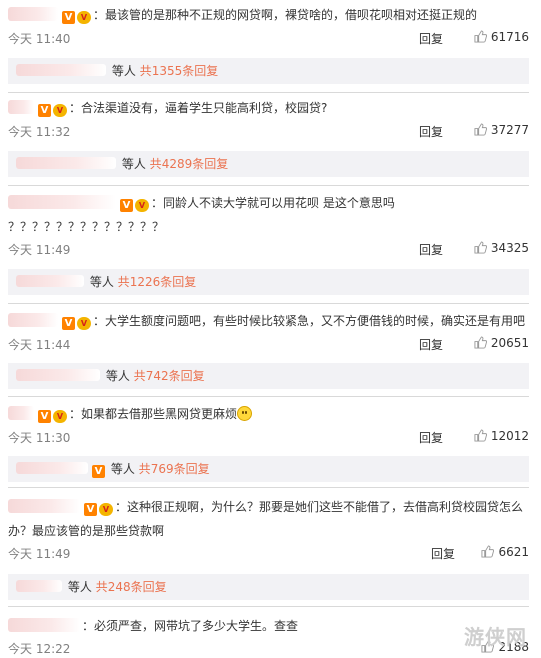 The width and height of the screenshot is (541, 658). What do you see at coordinates (268, 345) in the screenshot?
I see `comment-meta: 今天 11:44 回复 20651` at bounding box center [268, 345].